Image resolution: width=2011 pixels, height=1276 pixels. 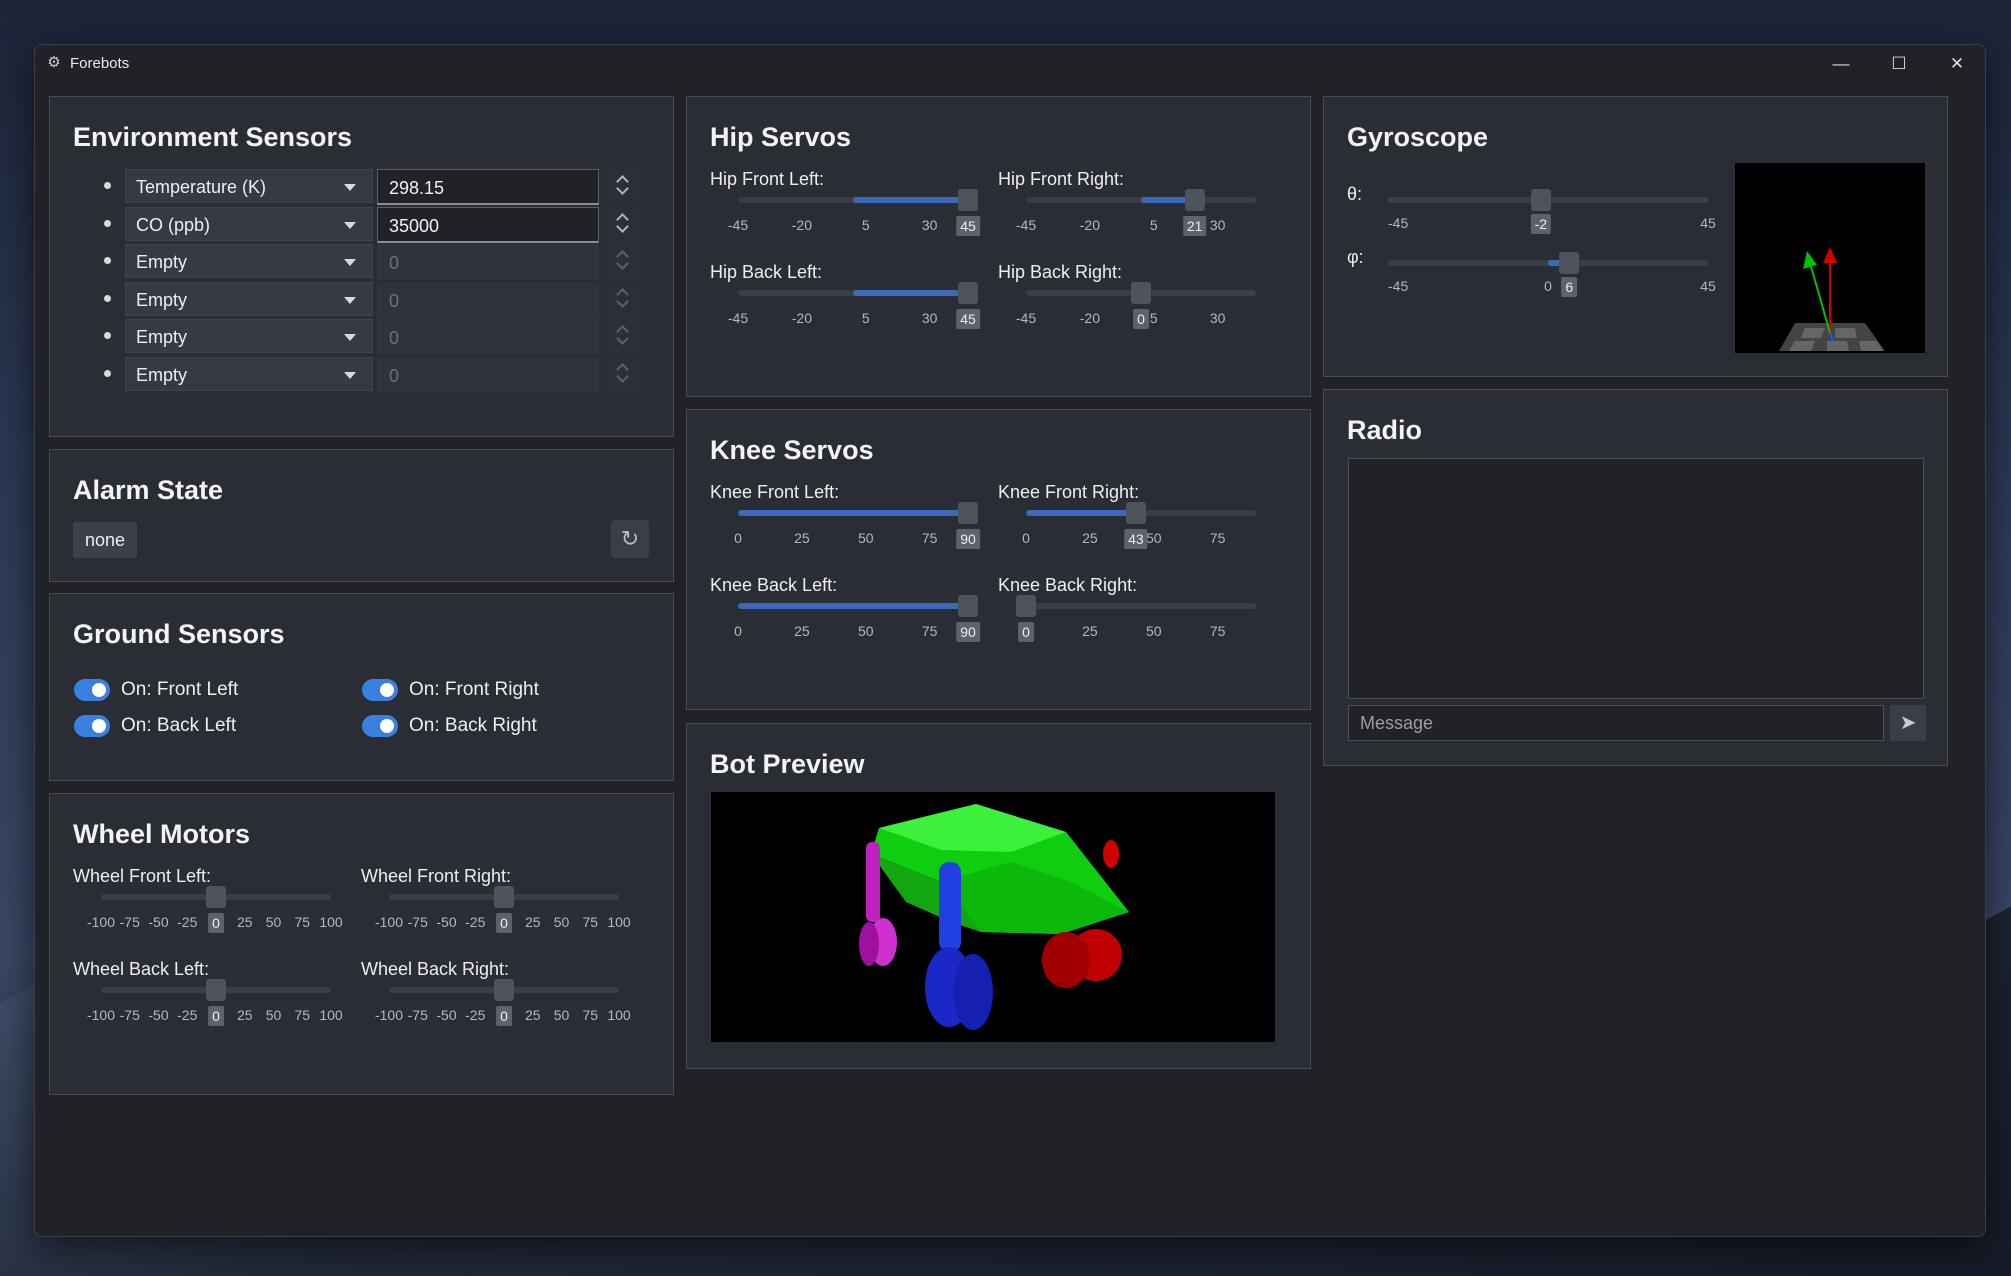 I want to click on message-input, so click(x=1616, y=723).